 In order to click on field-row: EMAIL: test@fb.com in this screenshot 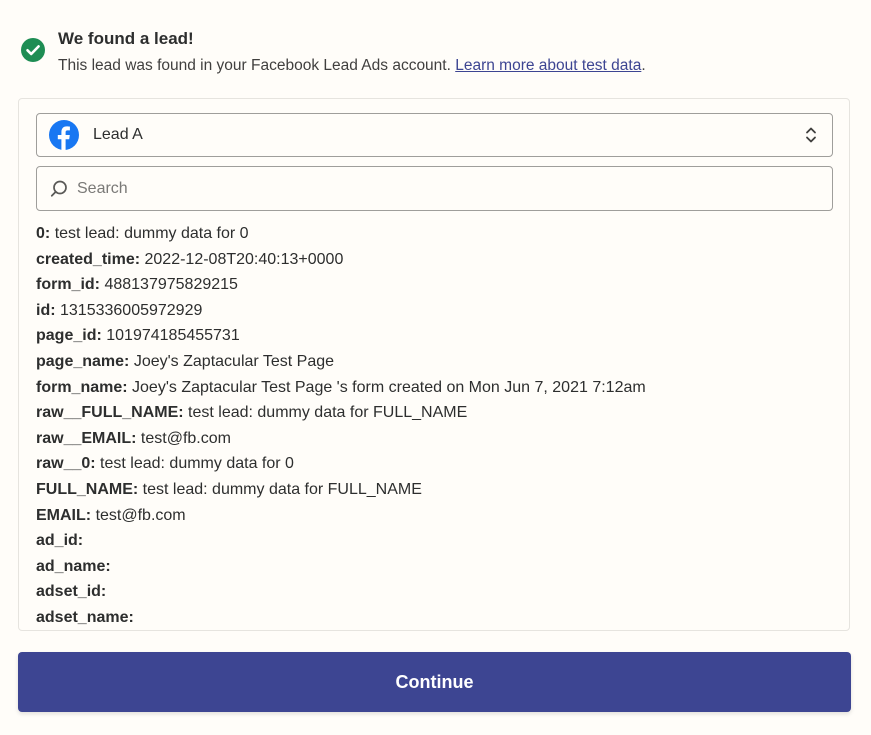, I will do `click(341, 516)`.